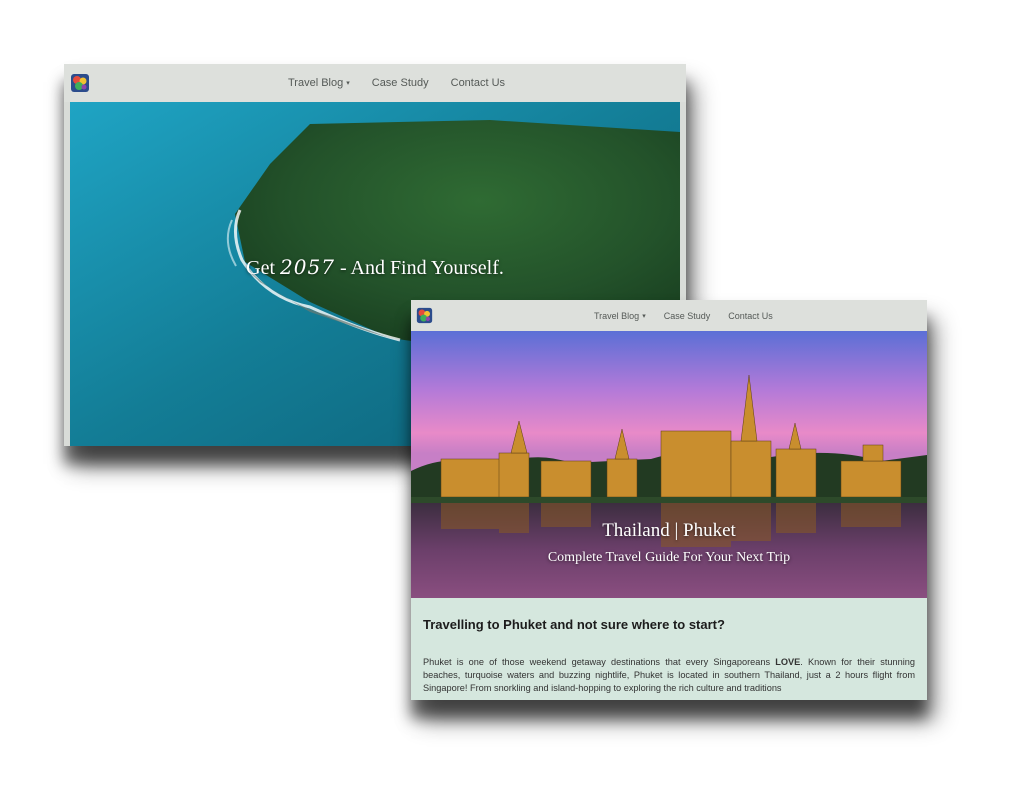 Image resolution: width=1014 pixels, height=791 pixels. What do you see at coordinates (669, 530) in the screenshot?
I see `hero-title: Thailand | Phuket` at bounding box center [669, 530].